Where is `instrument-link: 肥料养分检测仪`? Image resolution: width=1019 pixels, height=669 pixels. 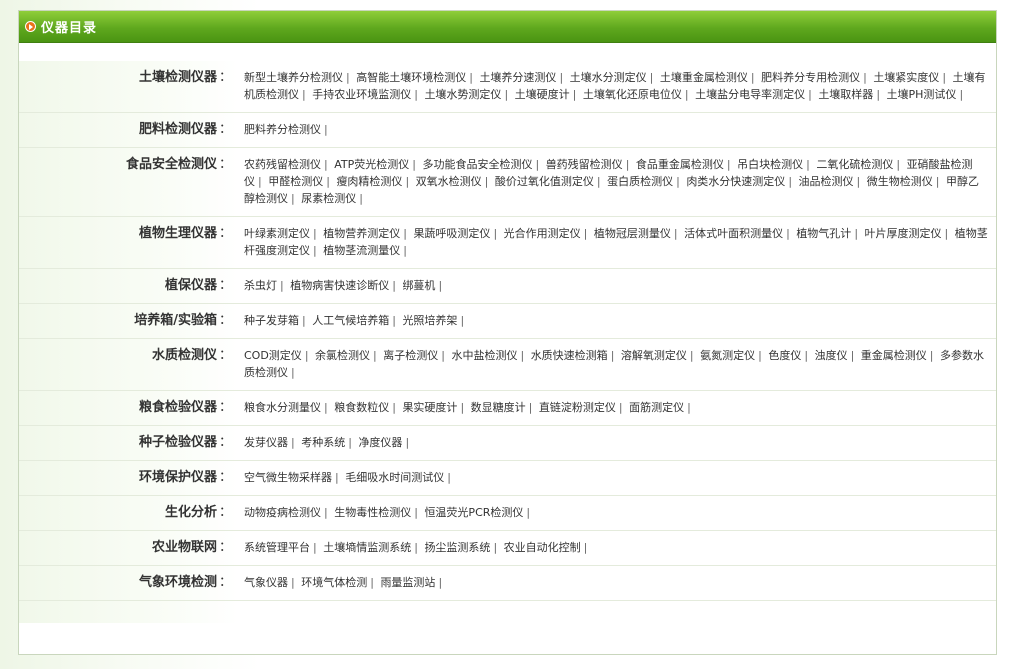
instrument-link: 肥料养分检测仪 is located at coordinates (282, 129).